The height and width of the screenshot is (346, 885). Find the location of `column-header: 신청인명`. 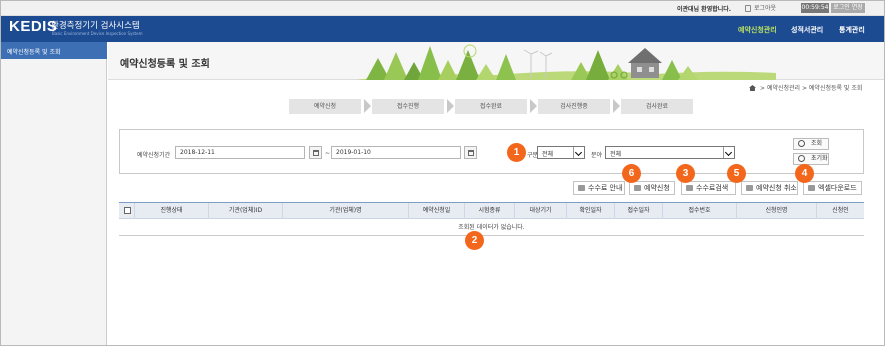

column-header: 신청인명 is located at coordinates (777, 211).